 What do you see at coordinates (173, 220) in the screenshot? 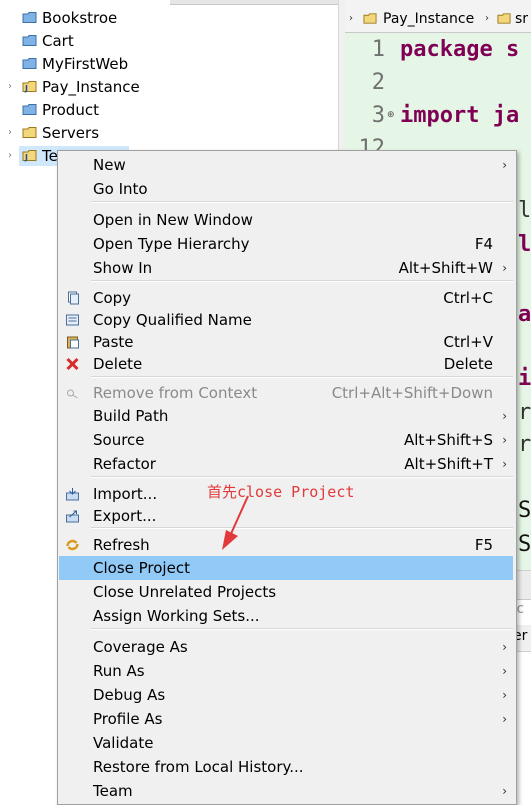
I see `menu-item-label: Open in New Window` at bounding box center [173, 220].